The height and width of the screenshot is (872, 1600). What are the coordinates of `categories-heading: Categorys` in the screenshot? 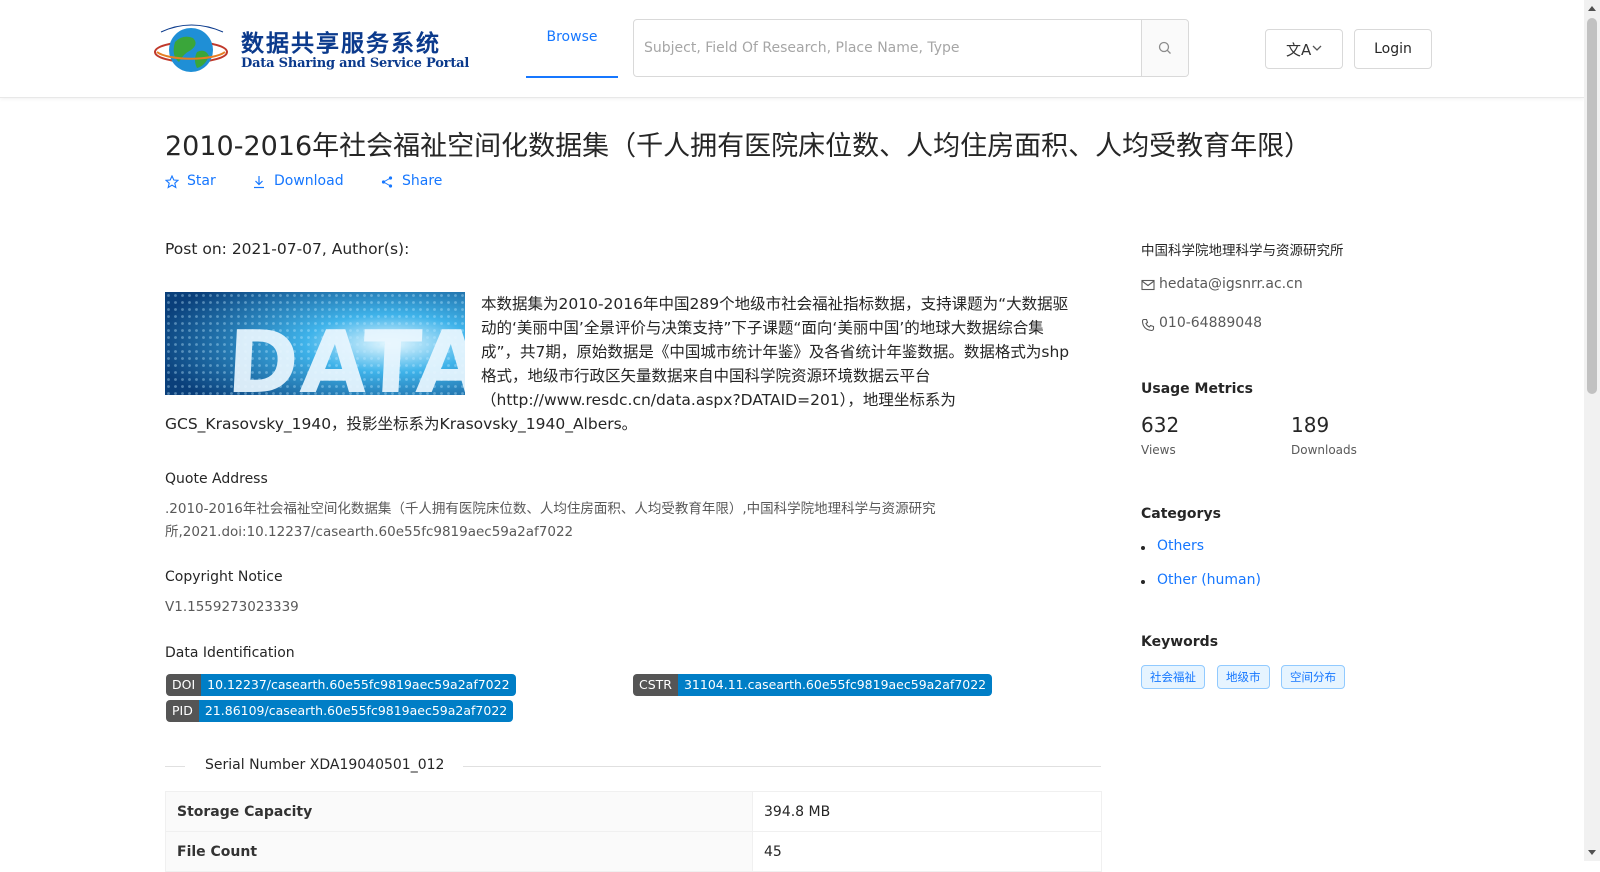 It's located at (1181, 514).